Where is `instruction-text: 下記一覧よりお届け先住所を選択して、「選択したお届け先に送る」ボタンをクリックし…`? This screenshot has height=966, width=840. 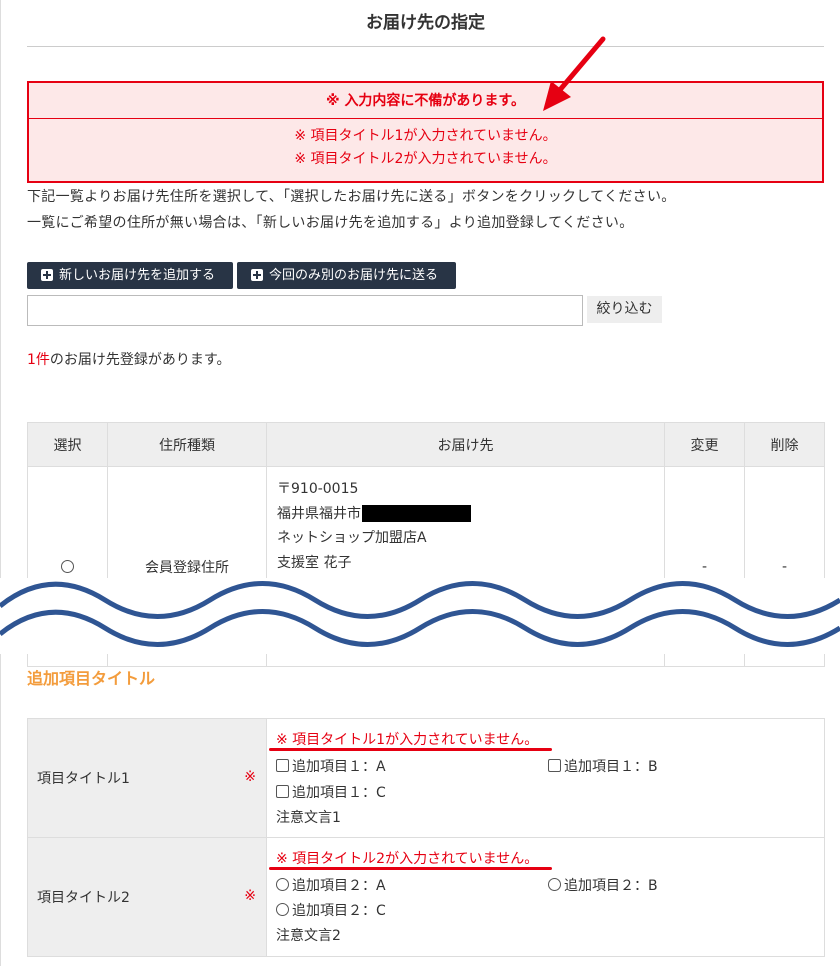 instruction-text: 下記一覧よりお届け先住所を選択して、「選択したお届け先に送る」ボタンをクリックし… is located at coordinates (351, 197).